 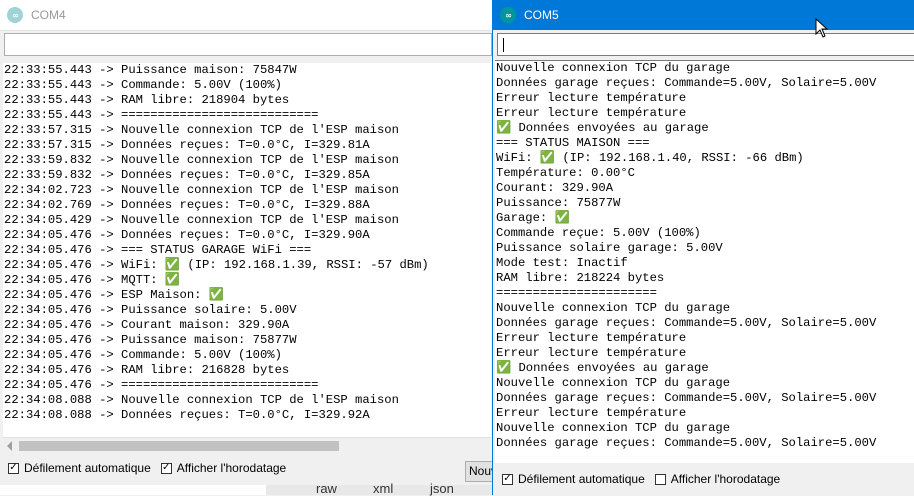 I want to click on com4-timestamp-checkbox: ✓, so click(x=166, y=468).